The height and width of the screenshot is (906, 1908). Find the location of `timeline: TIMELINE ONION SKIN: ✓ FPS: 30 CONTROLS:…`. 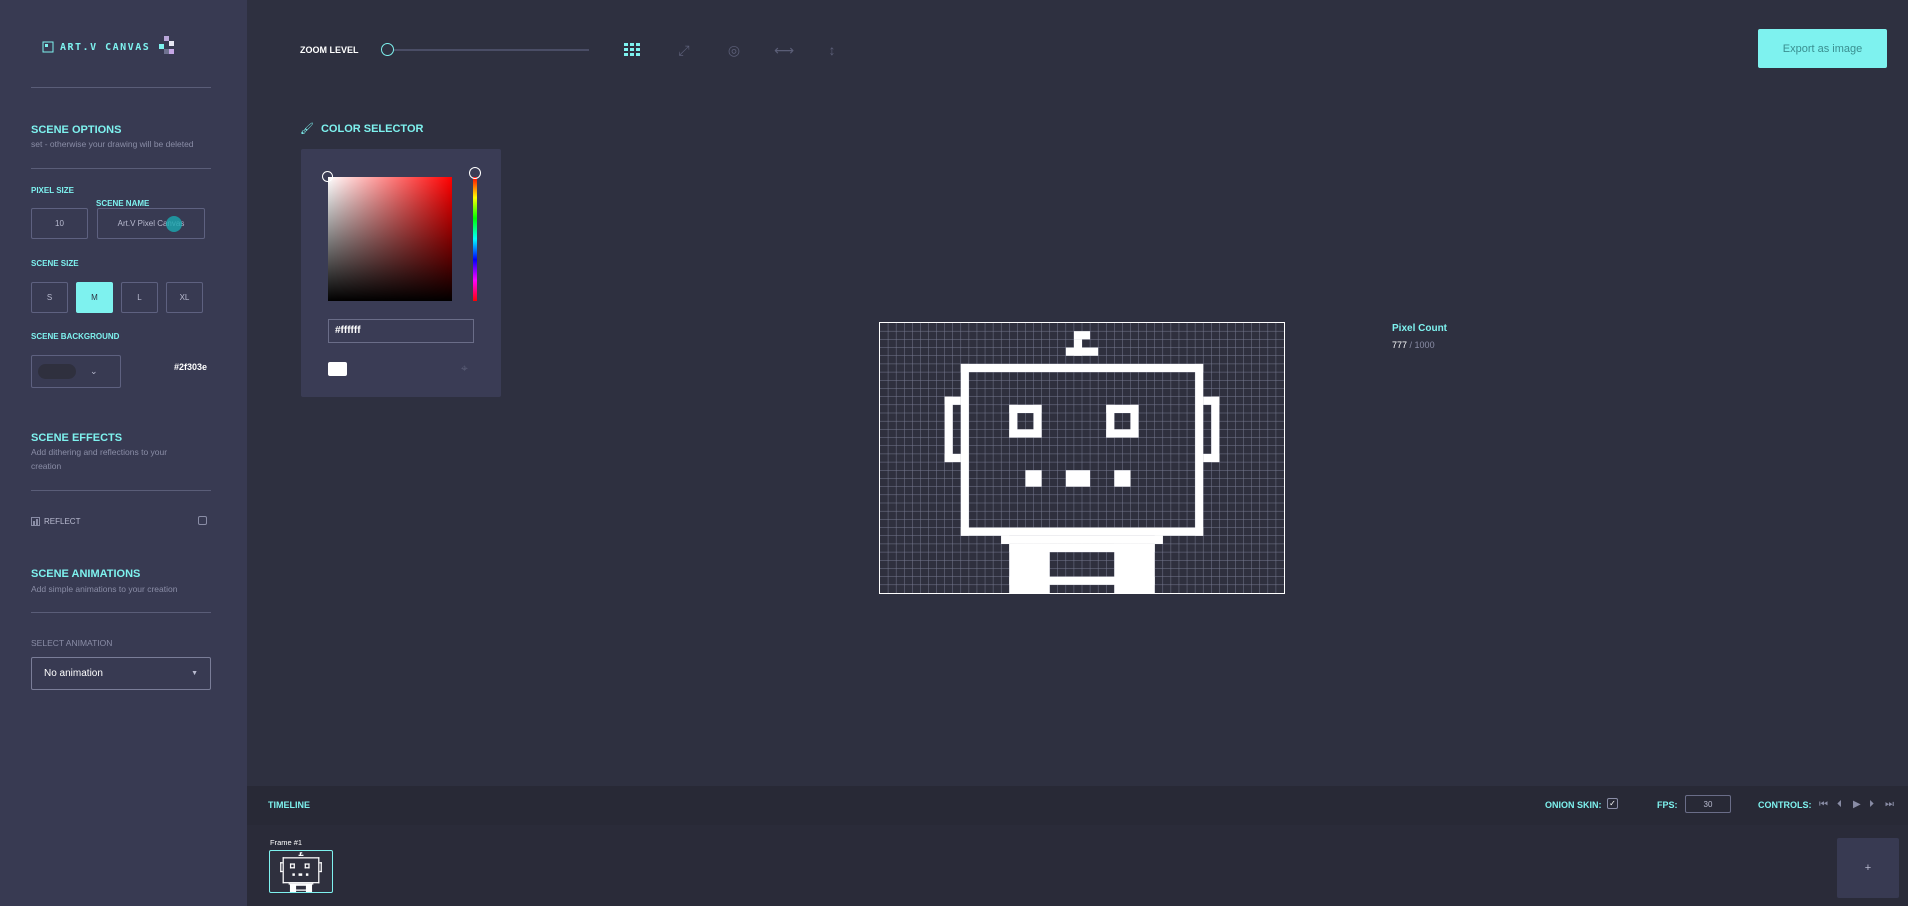

timeline: TIMELINE ONION SKIN: ✓ FPS: 30 CONTROLS:… is located at coordinates (1077, 846).